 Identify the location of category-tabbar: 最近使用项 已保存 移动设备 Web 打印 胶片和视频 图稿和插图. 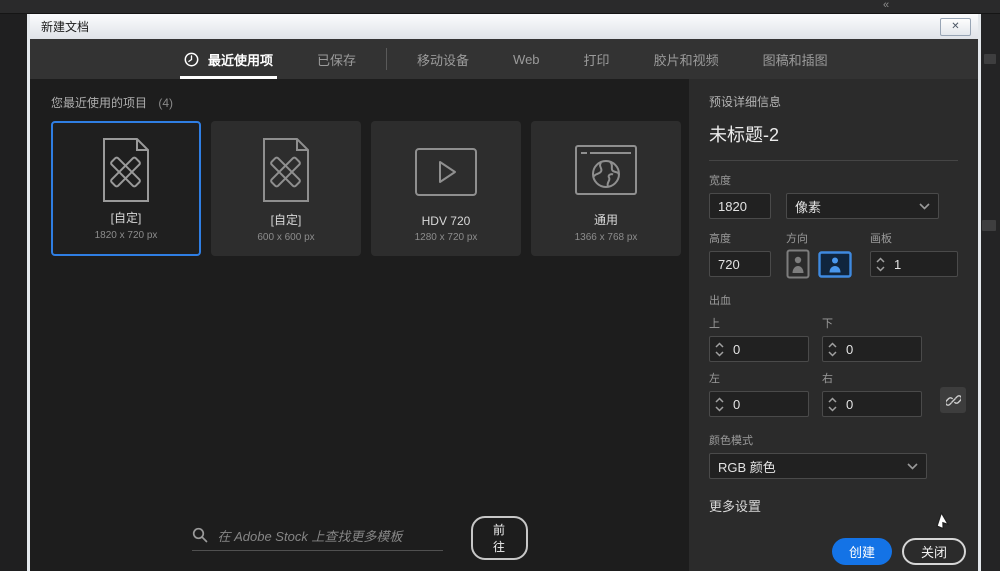
(504, 59).